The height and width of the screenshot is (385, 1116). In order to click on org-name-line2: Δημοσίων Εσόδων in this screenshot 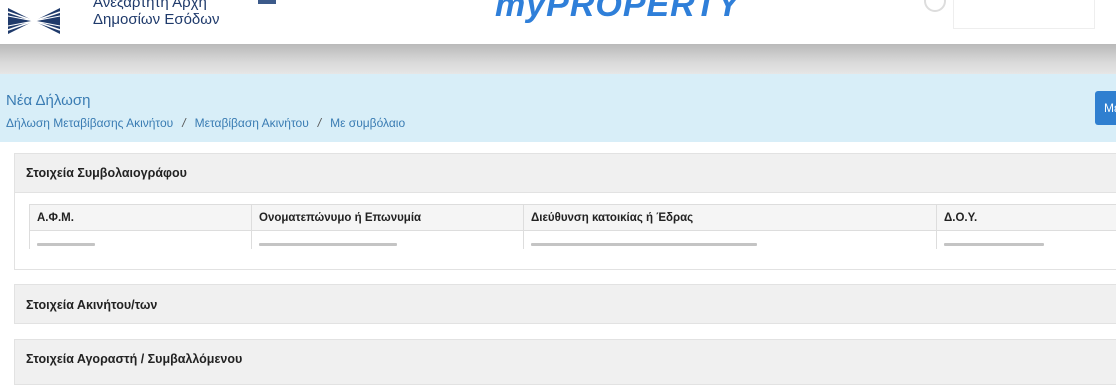, I will do `click(156, 19)`.